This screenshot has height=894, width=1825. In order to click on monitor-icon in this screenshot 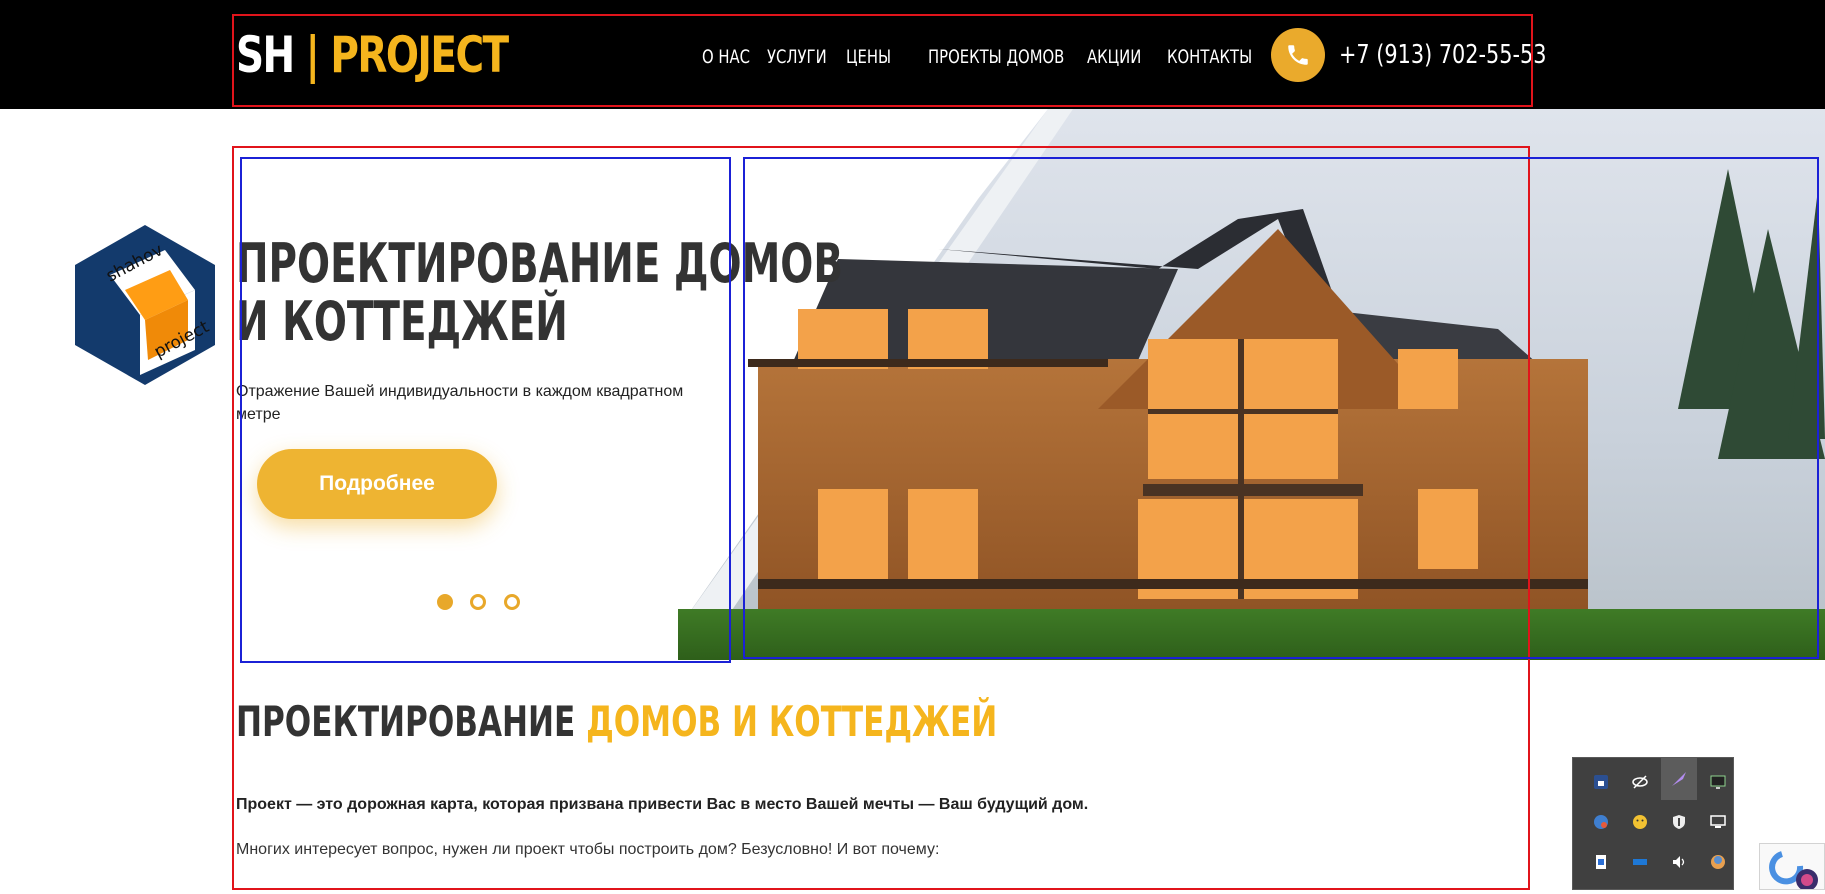, I will do `click(1718, 782)`.